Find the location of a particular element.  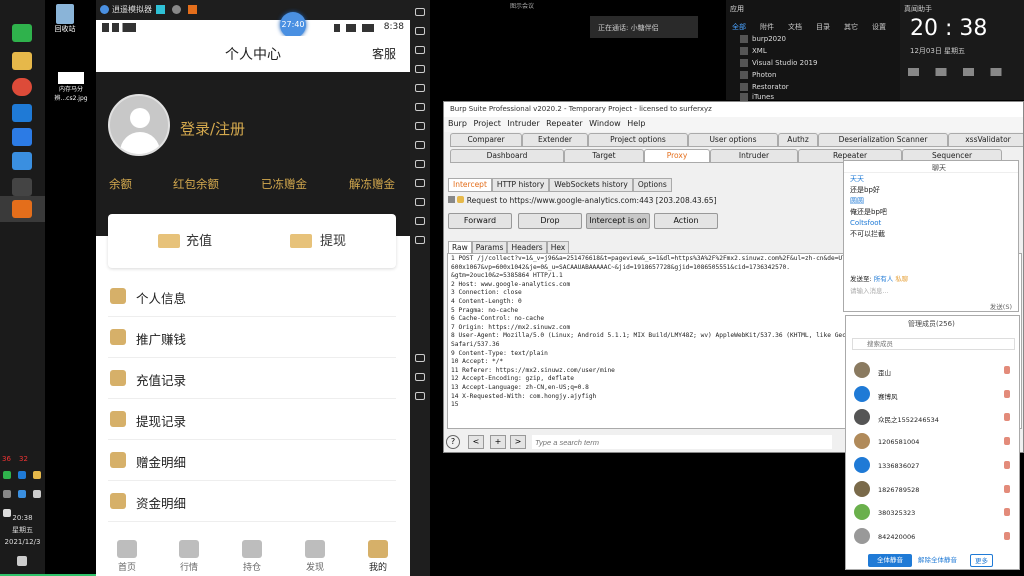

member-search-input is located at coordinates (933, 344).